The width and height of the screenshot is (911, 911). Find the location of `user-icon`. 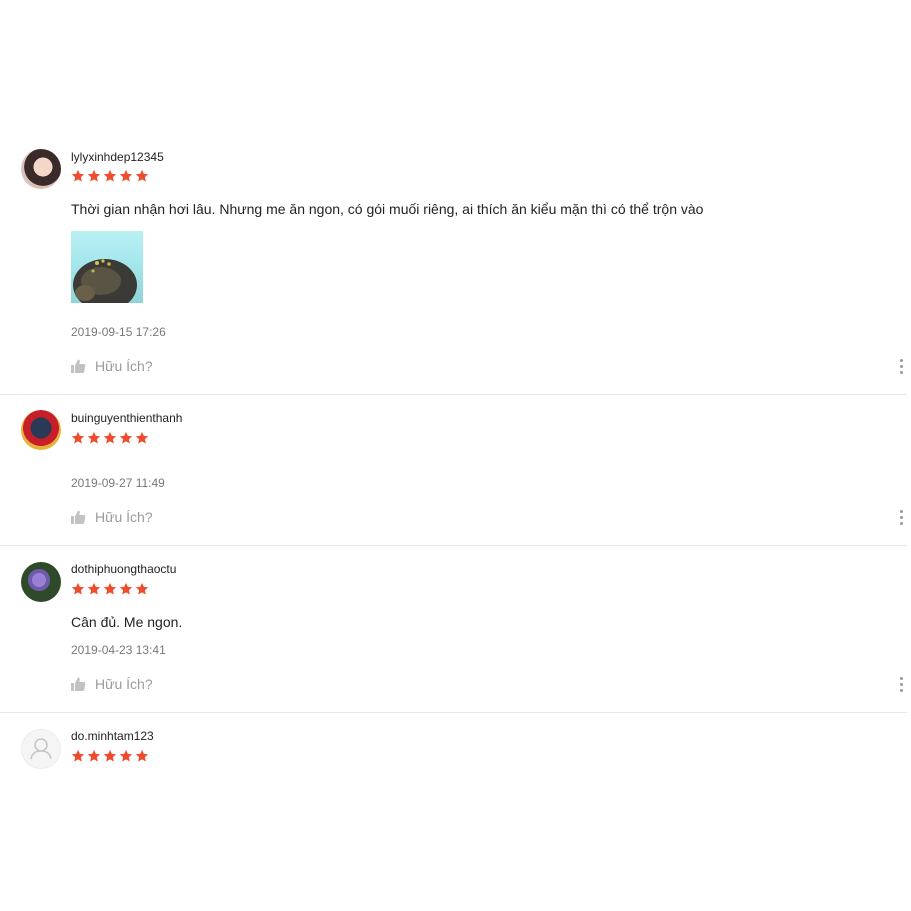

user-icon is located at coordinates (41, 749).